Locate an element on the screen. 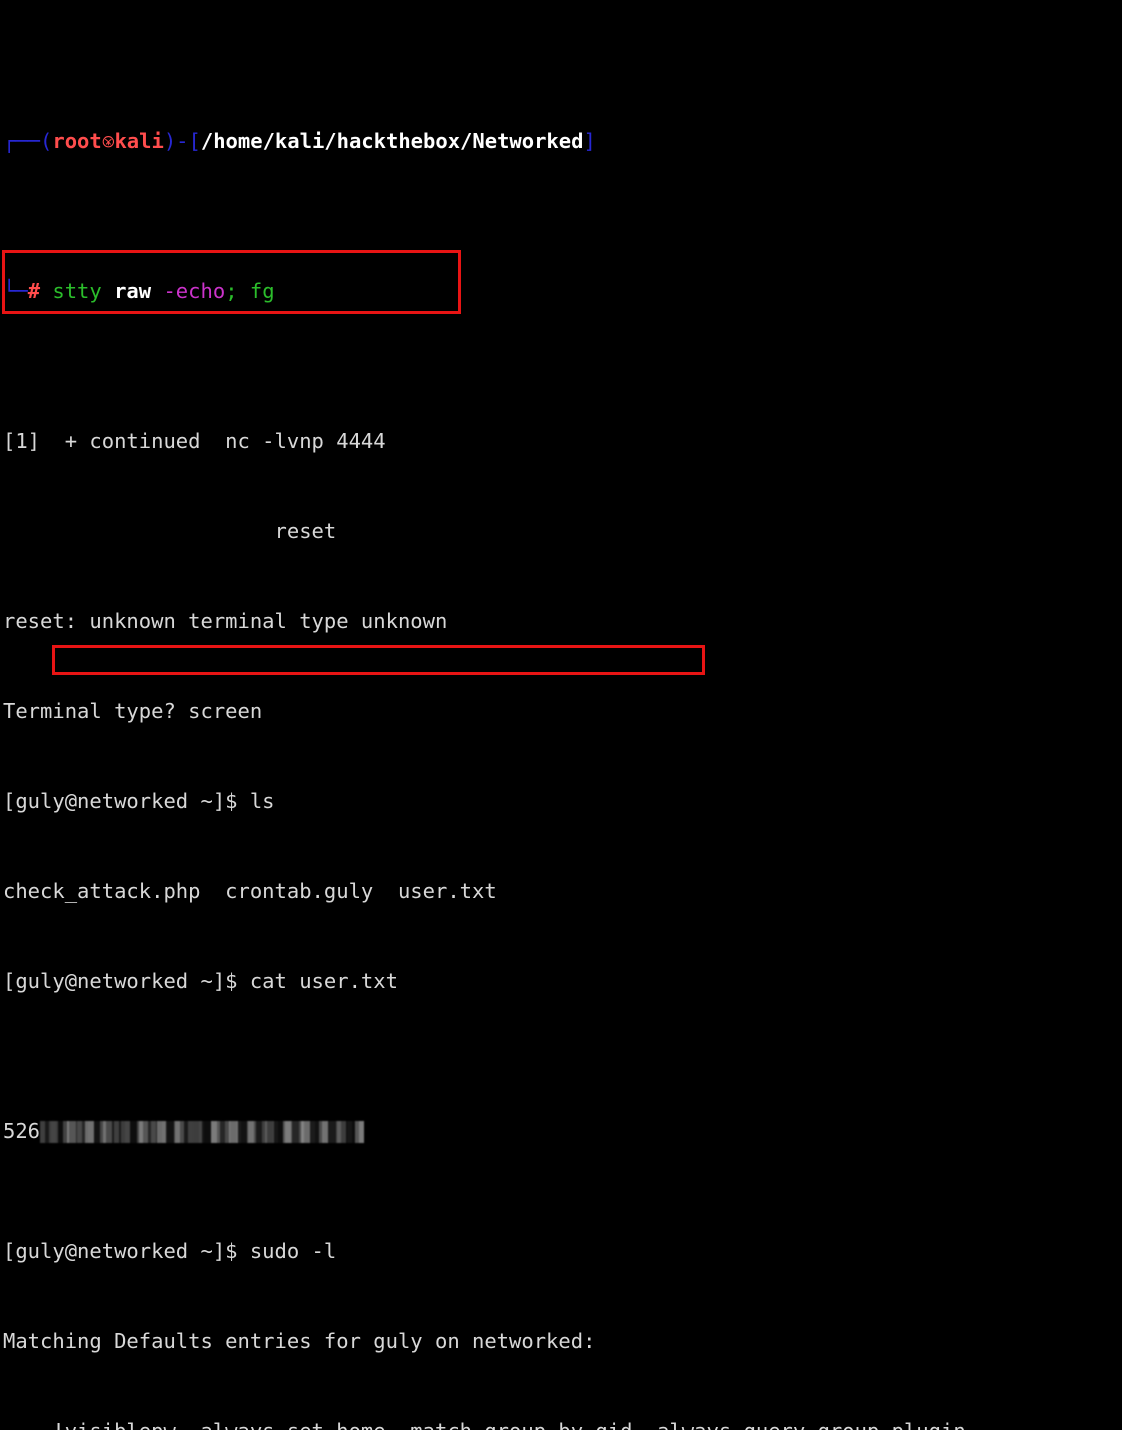 The width and height of the screenshot is (1122, 1430). prompt-hash-symbol: # is located at coordinates (34, 291).